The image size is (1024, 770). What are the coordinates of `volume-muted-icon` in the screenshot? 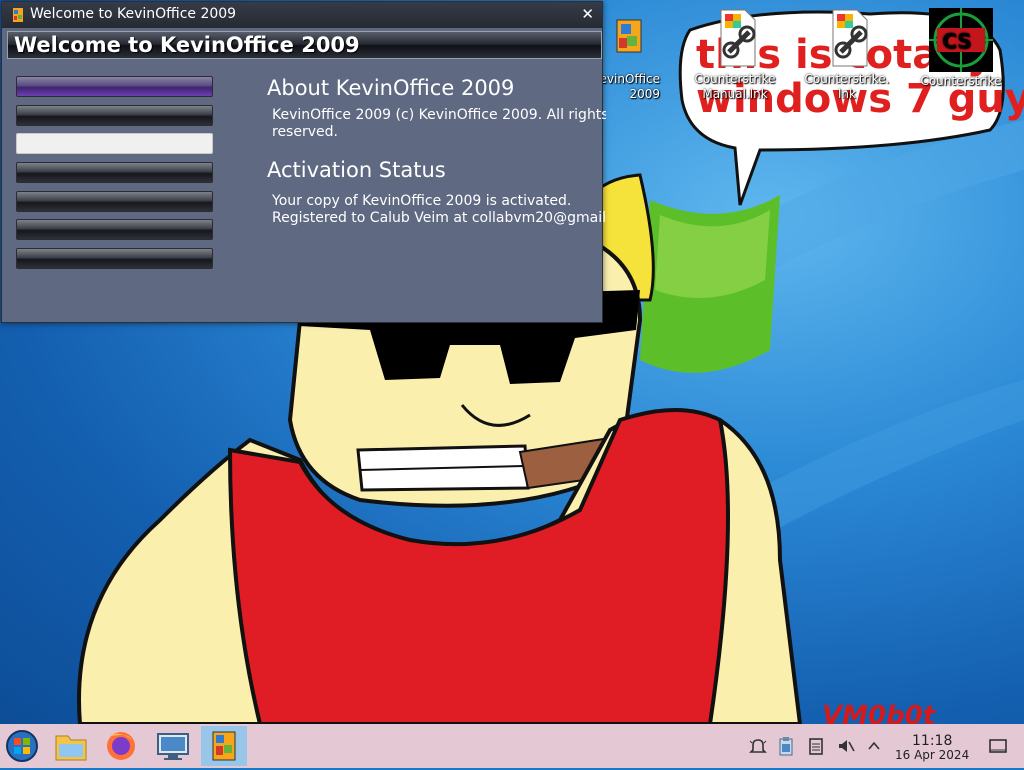 It's located at (846, 746).